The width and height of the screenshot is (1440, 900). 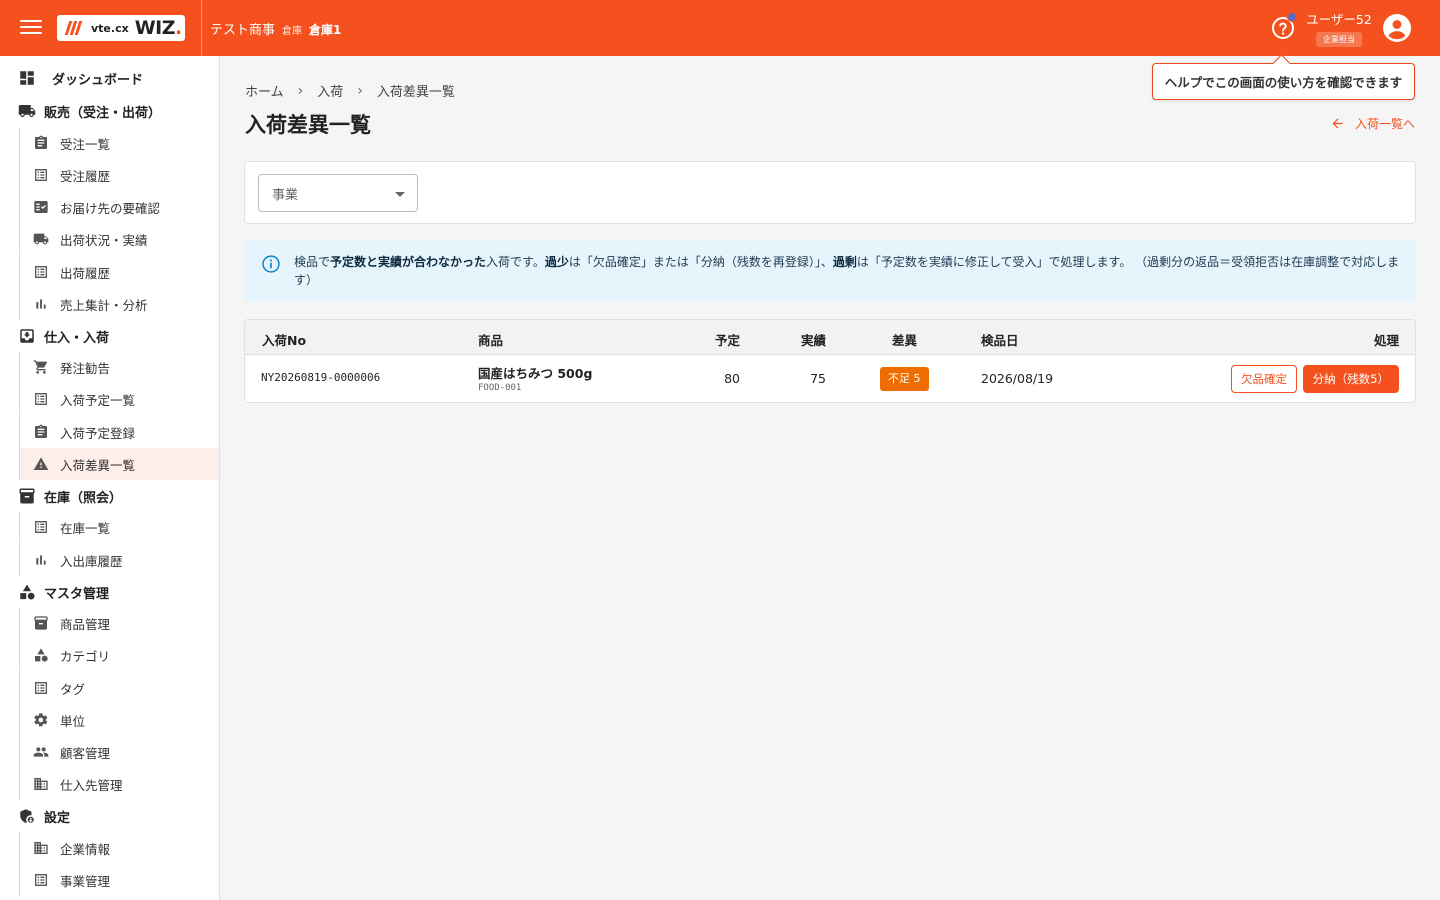 What do you see at coordinates (119, 304) in the screenshot?
I see `sidebar-item-sales-analysis: 売上集計・分析` at bounding box center [119, 304].